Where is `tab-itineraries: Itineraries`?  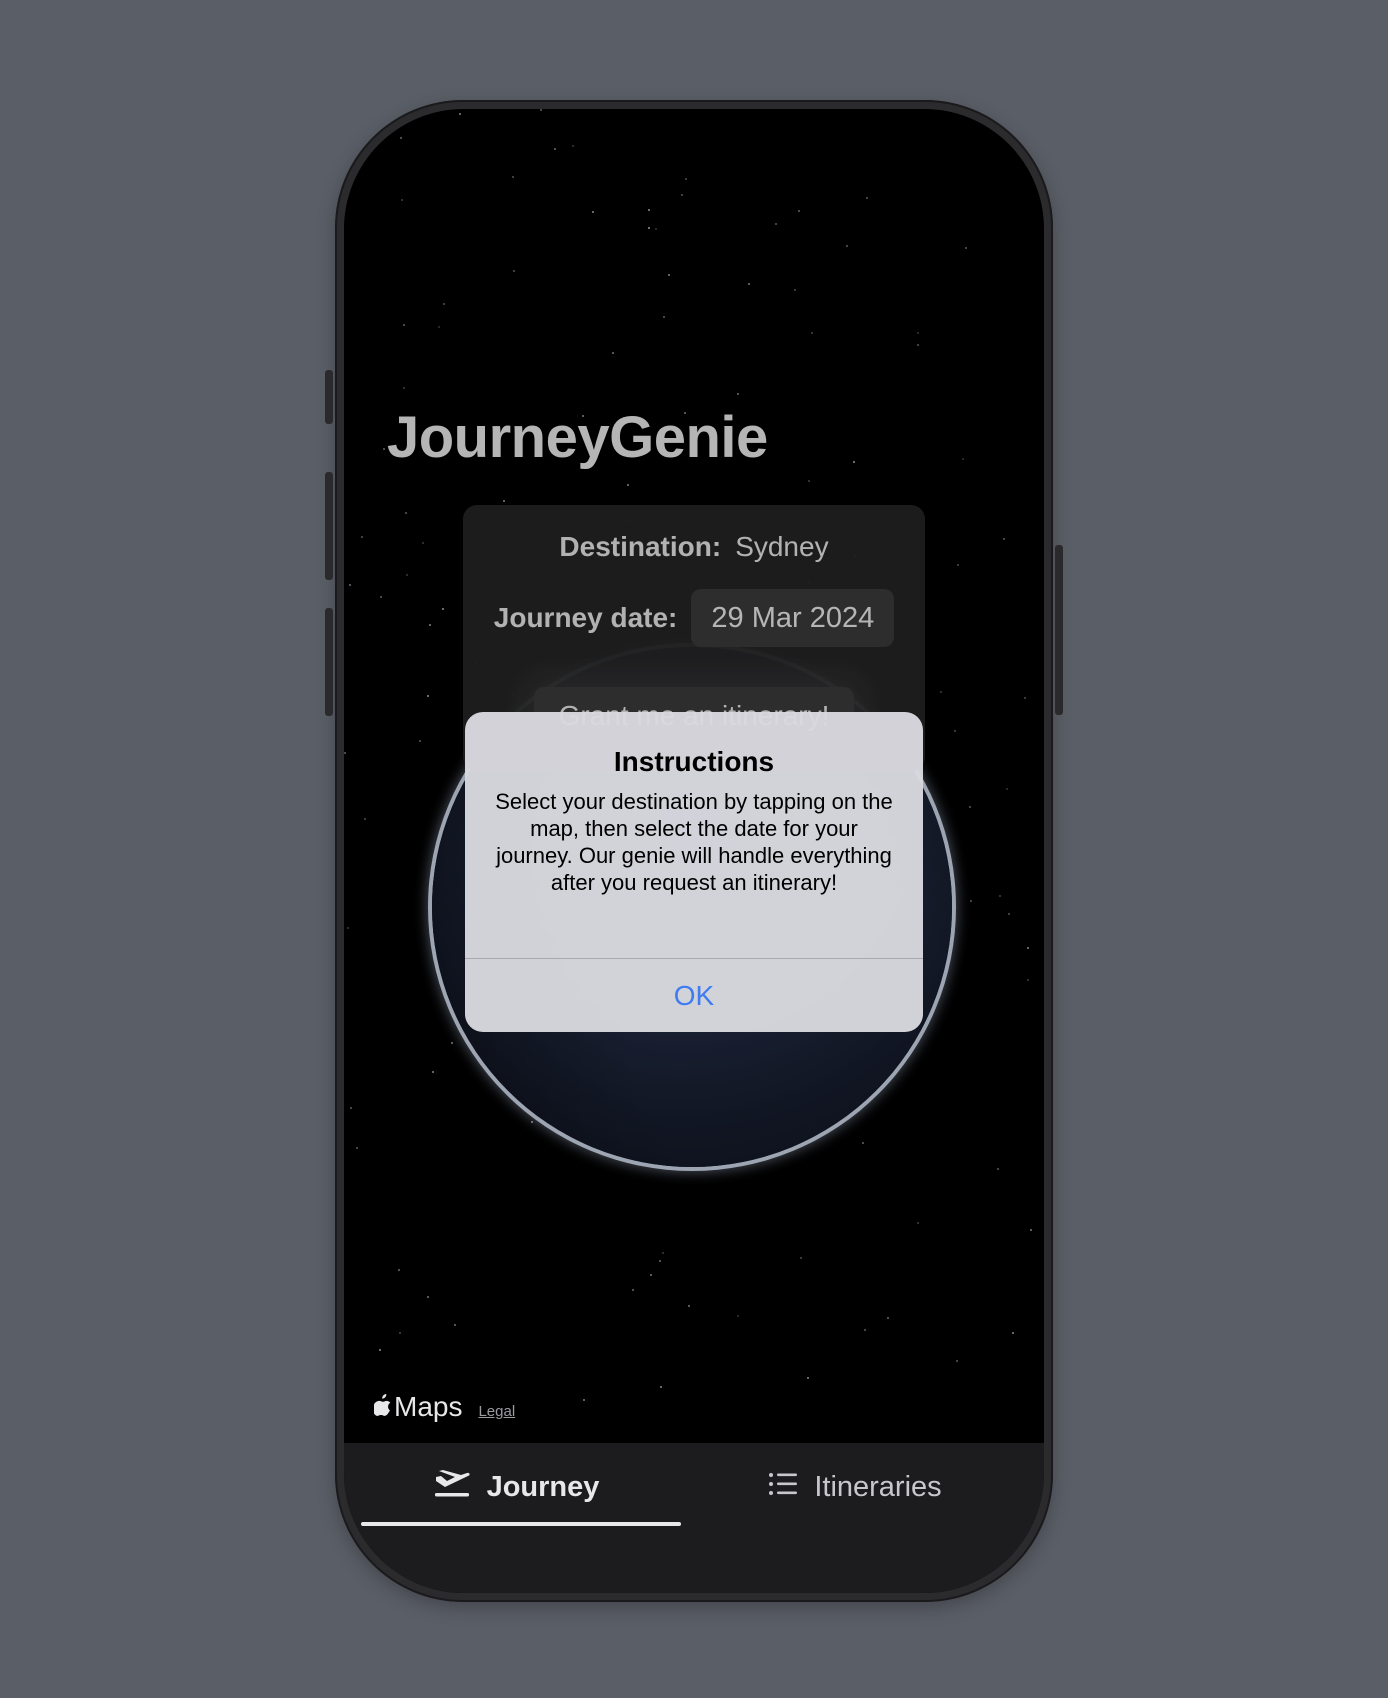
tab-itineraries: Itineraries is located at coordinates (855, 1487).